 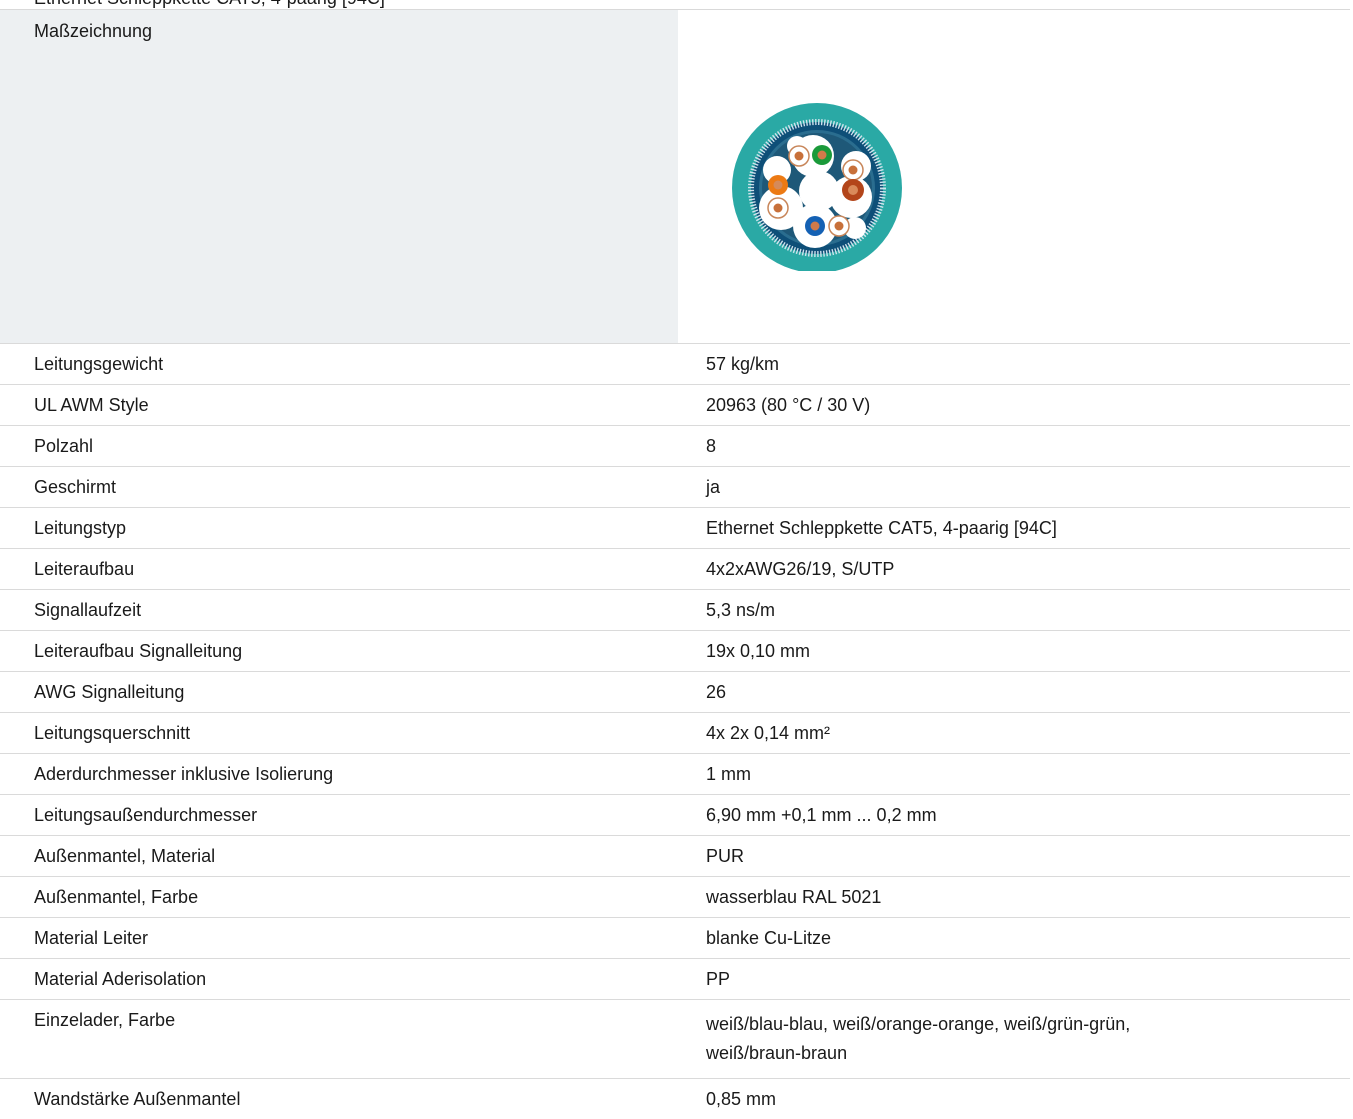 What do you see at coordinates (1014, 405) in the screenshot?
I see `spec-value: 20963 (80 °C / 30 V)` at bounding box center [1014, 405].